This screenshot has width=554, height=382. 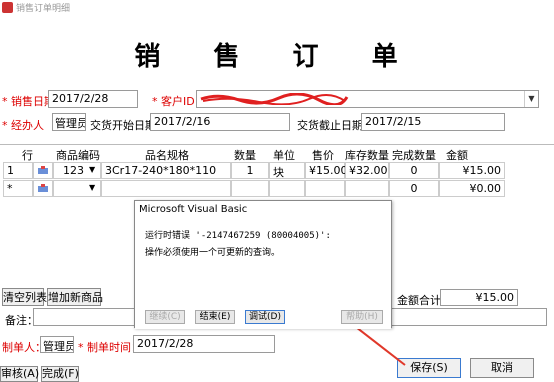 I want to click on col-header-stock: 库存数量, so click(x=367, y=155).